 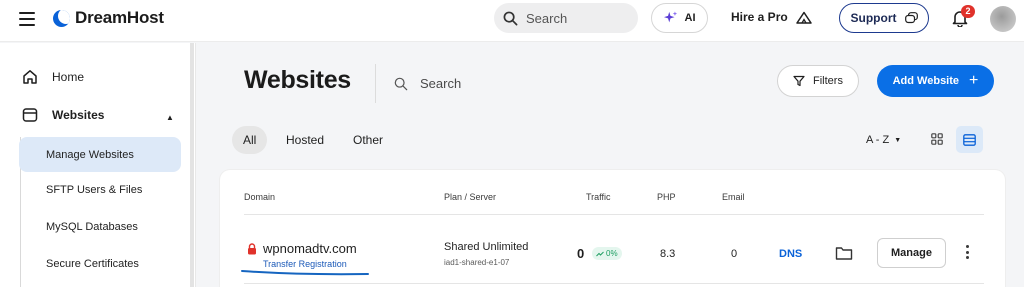 I want to click on traffic-change-value: 0%, so click(x=612, y=253).